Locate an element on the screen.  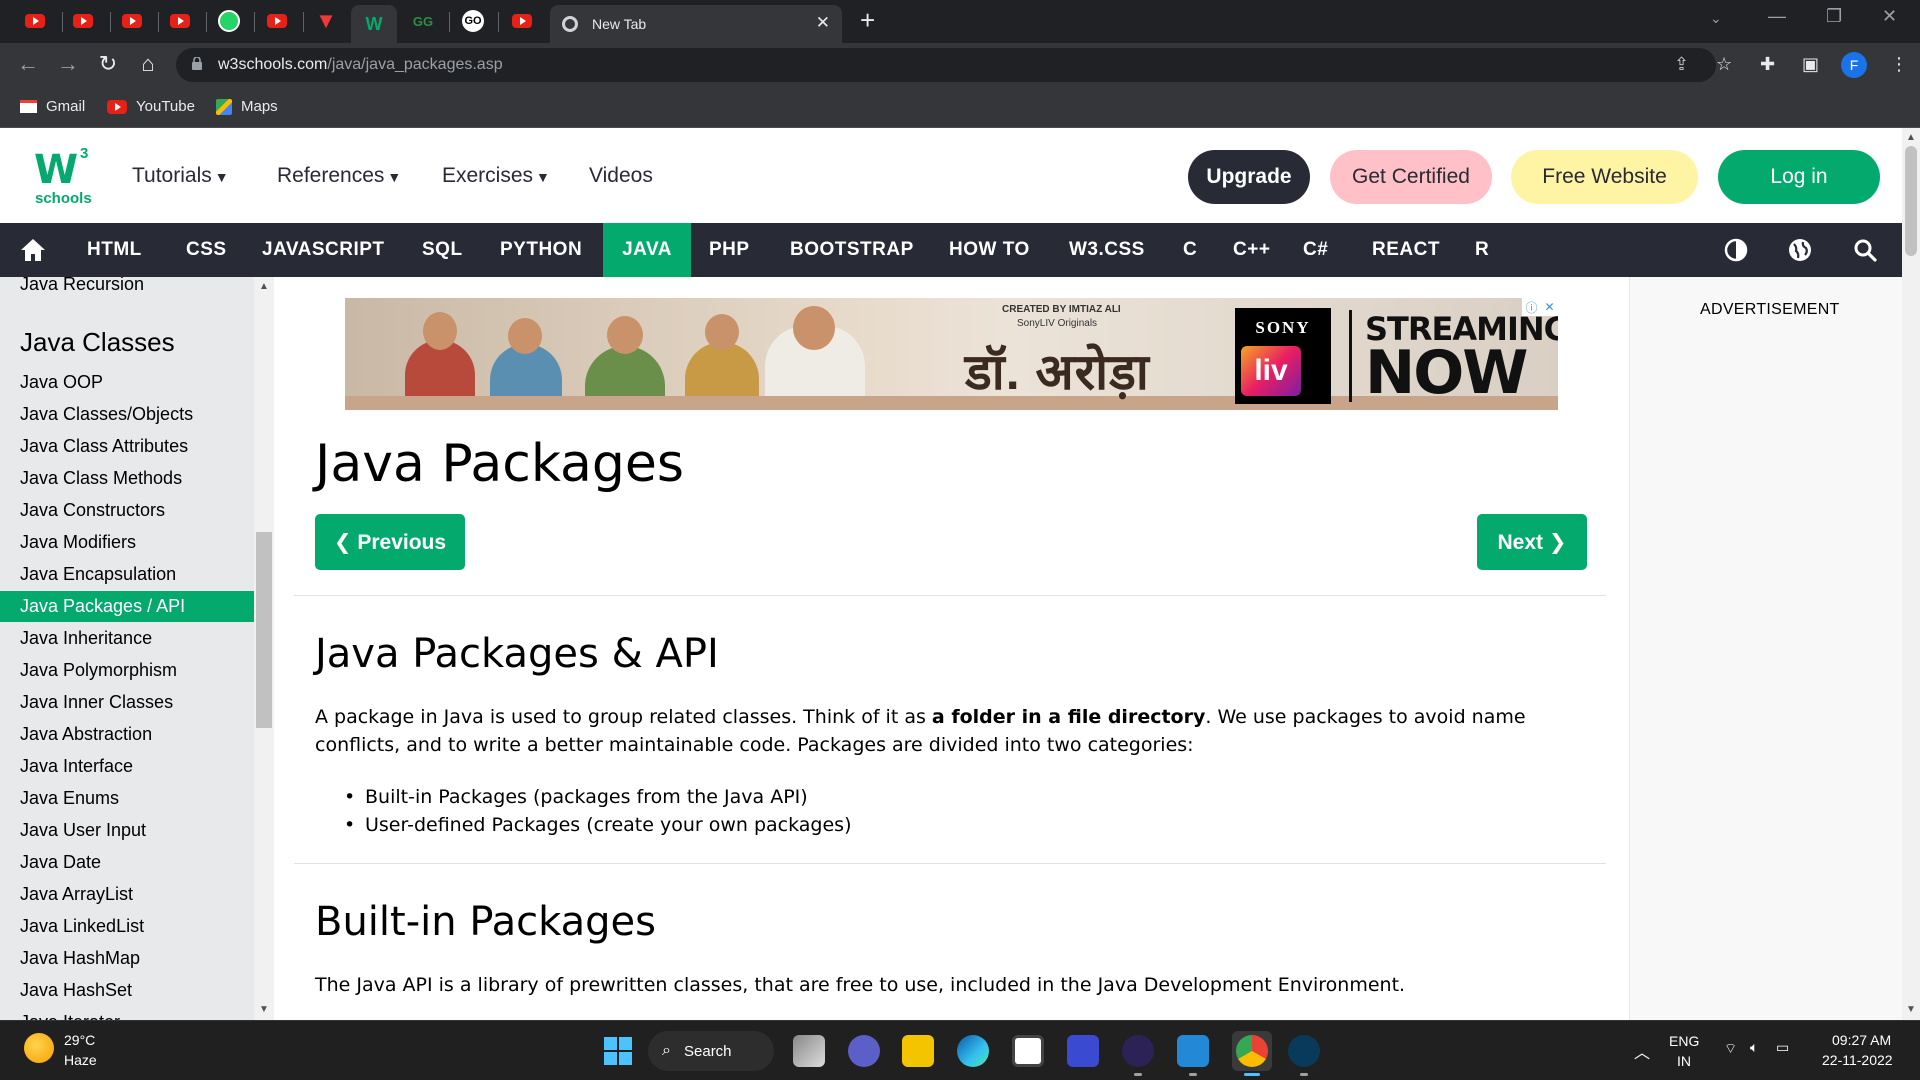
topnav-css: CSS is located at coordinates (206, 250).